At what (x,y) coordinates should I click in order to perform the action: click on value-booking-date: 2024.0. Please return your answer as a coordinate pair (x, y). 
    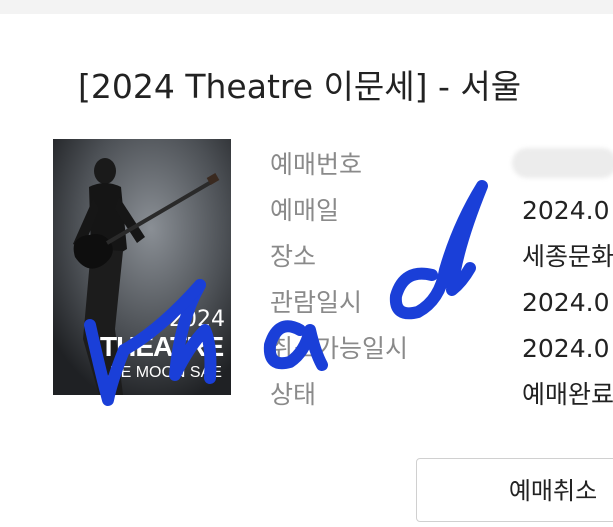
    Looking at the image, I should click on (566, 210).